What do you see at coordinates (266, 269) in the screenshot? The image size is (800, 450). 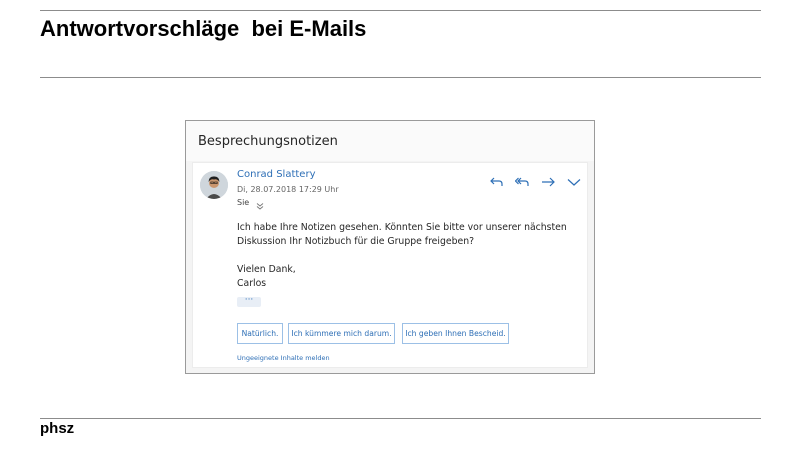 I see `closing-line-1: Vielen Dank,` at bounding box center [266, 269].